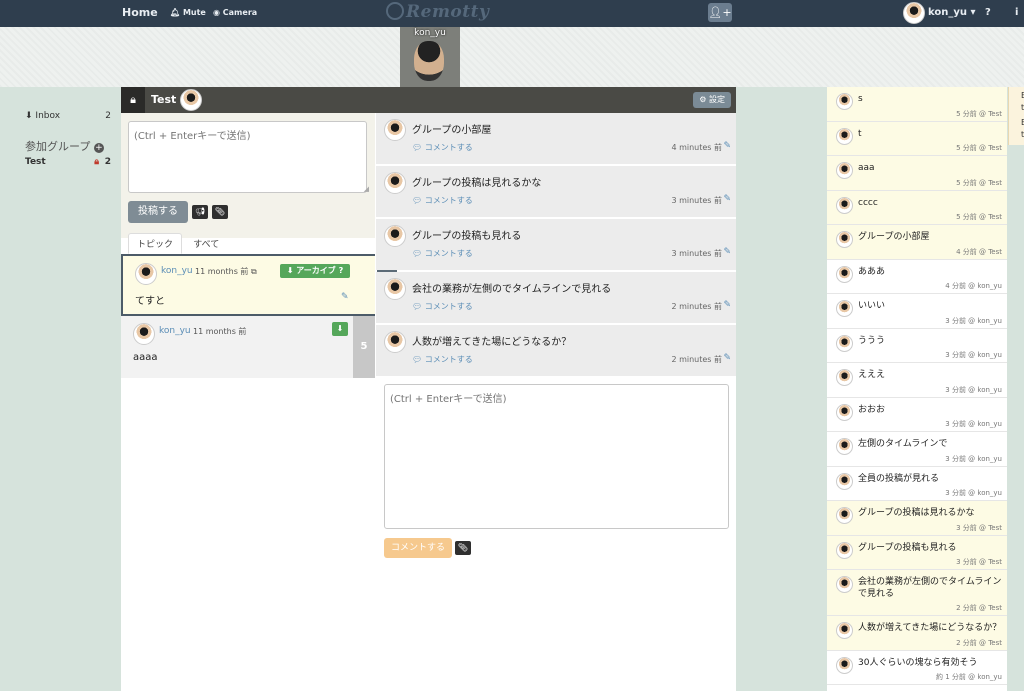 This screenshot has height=691, width=1024. What do you see at coordinates (417, 306) in the screenshot?
I see `comment-icon: 💬︎` at bounding box center [417, 306].